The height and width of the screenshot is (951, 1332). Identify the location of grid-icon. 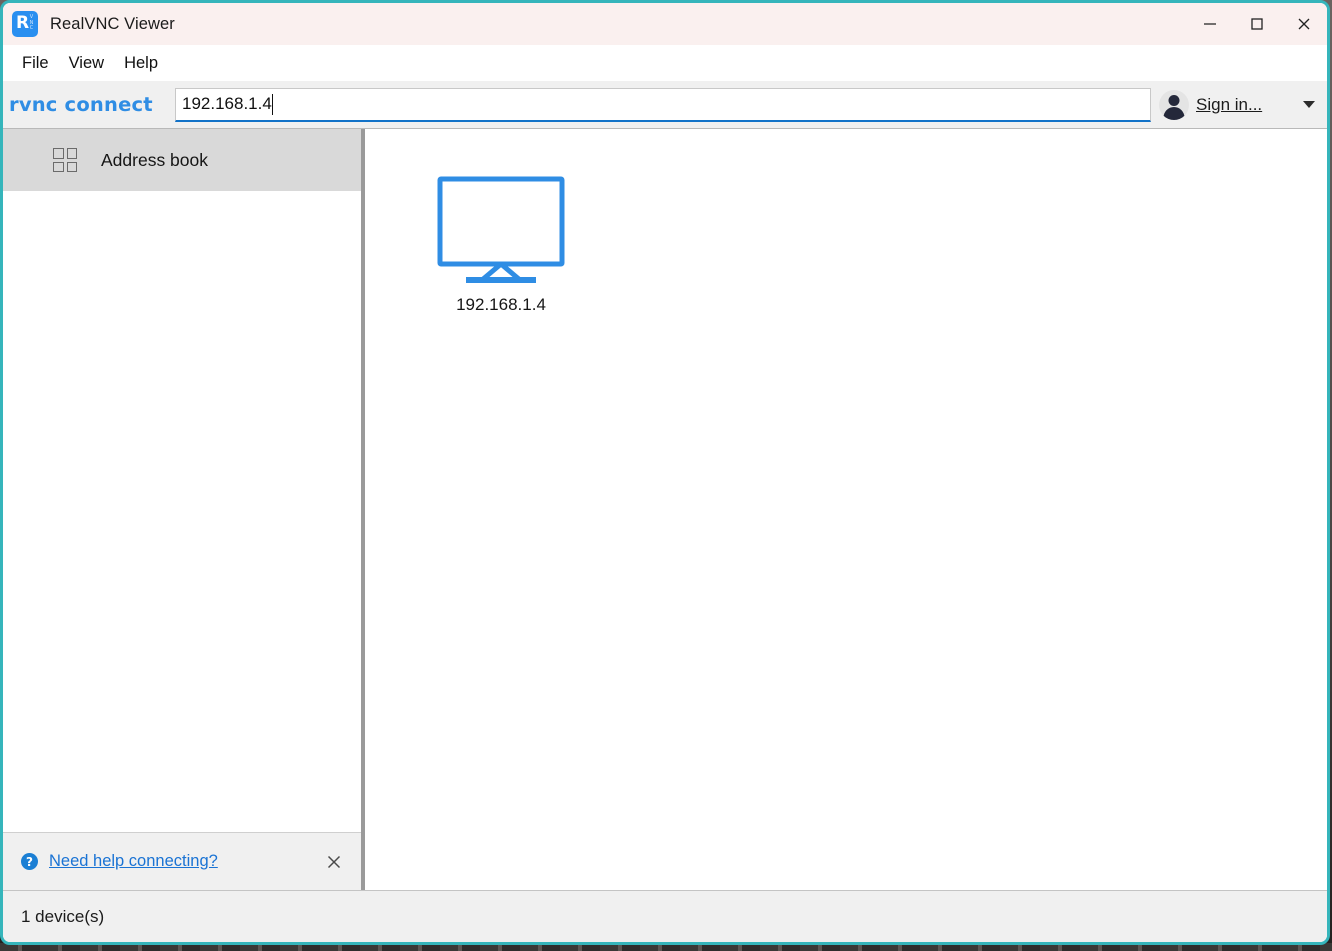
(65, 160).